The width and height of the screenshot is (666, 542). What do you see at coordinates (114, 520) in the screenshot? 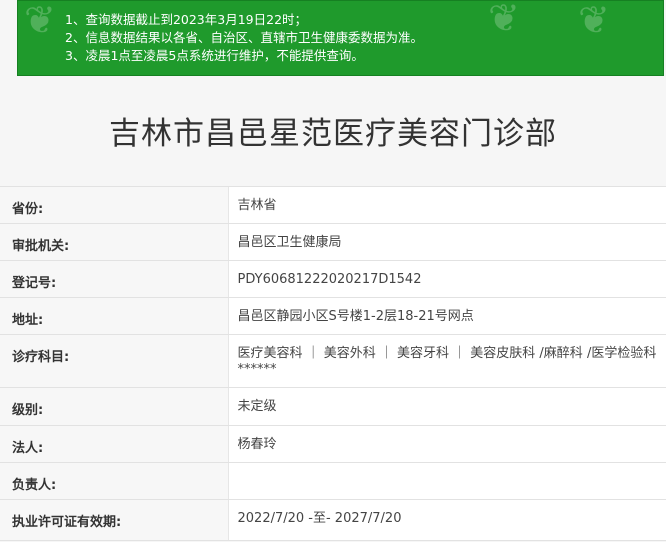
I see `field-label: 执业许可证有效期:` at bounding box center [114, 520].